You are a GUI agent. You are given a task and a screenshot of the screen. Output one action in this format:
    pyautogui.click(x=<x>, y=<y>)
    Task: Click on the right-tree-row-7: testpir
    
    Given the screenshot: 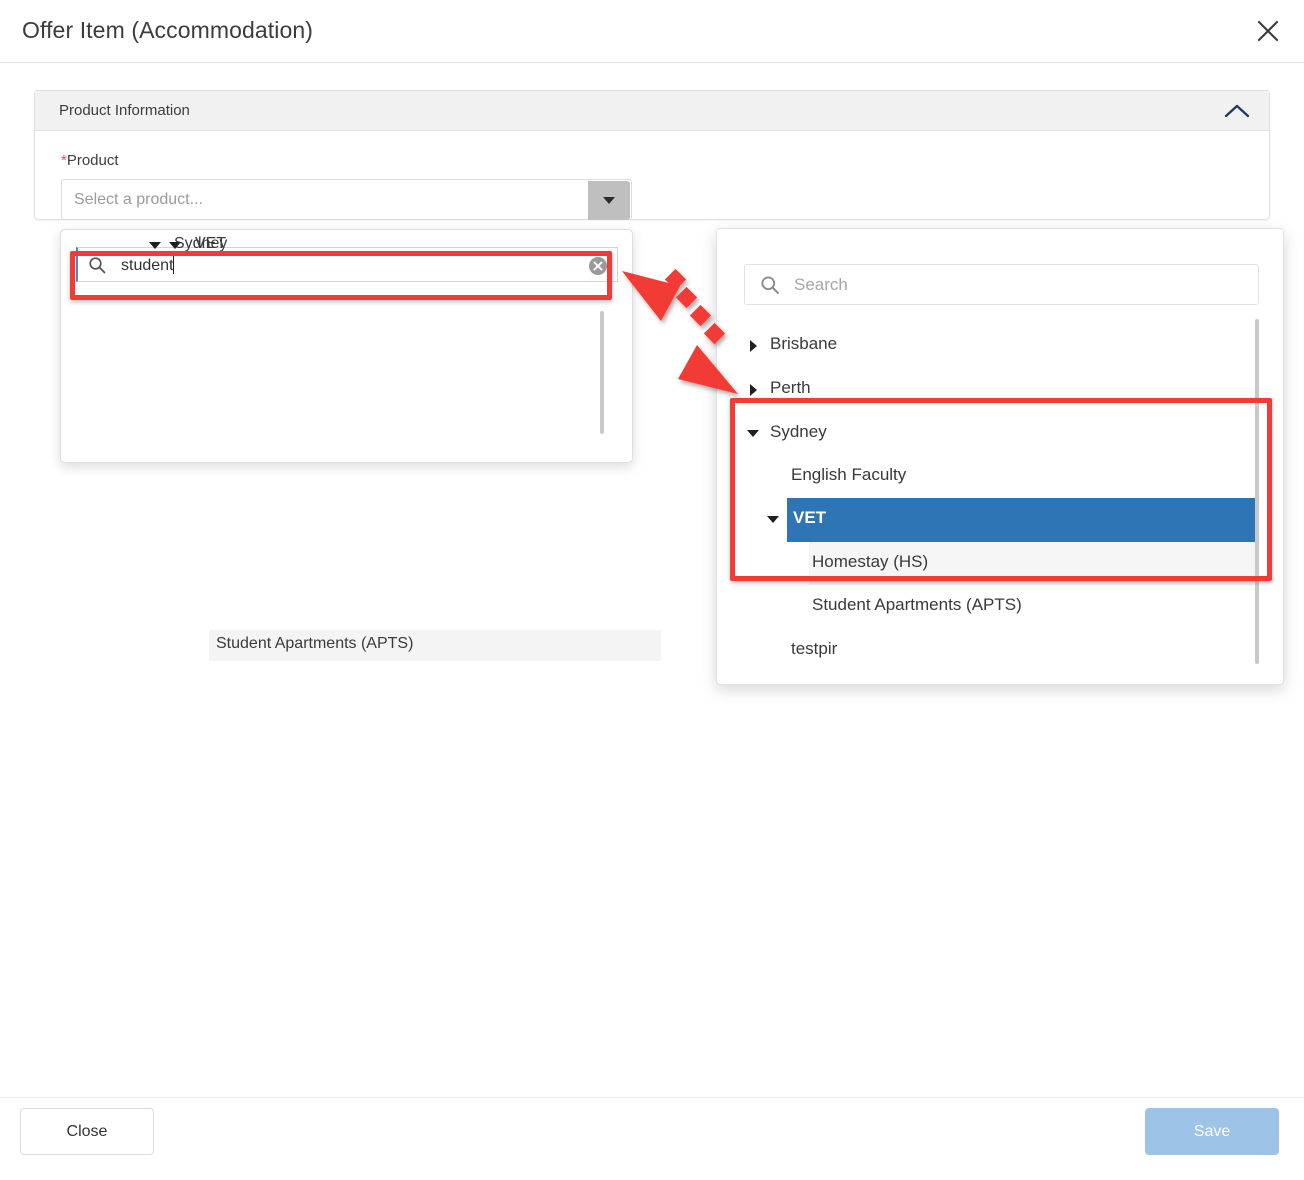 What is the action you would take?
    pyautogui.click(x=1000, y=651)
    